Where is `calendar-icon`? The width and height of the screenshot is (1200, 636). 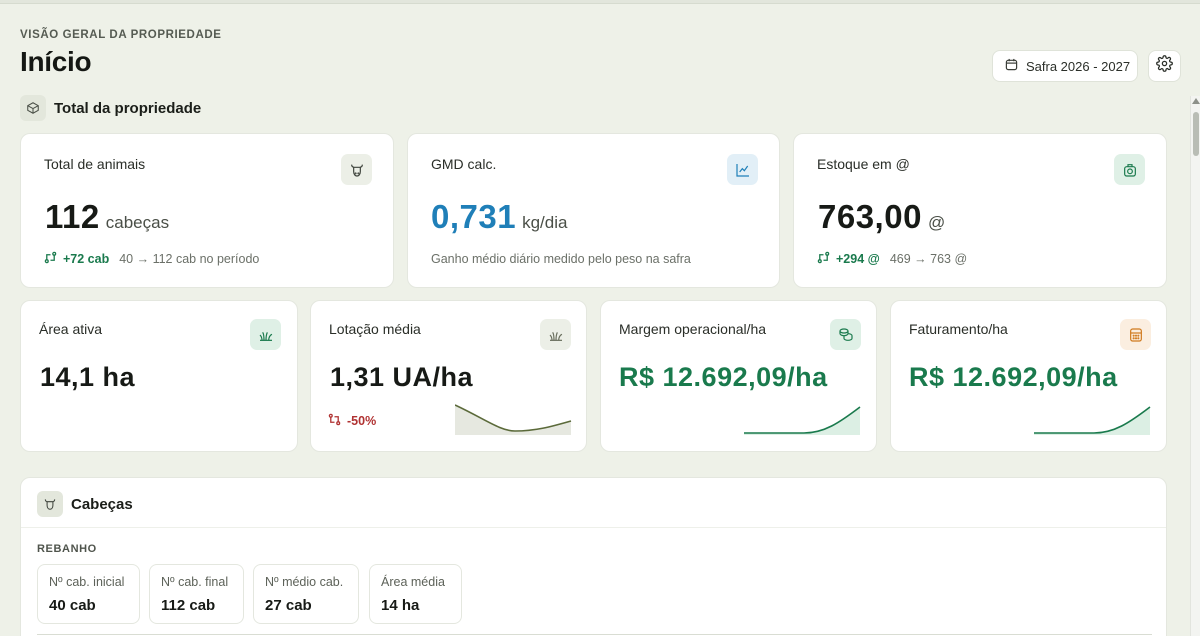
calendar-icon is located at coordinates (1011, 66).